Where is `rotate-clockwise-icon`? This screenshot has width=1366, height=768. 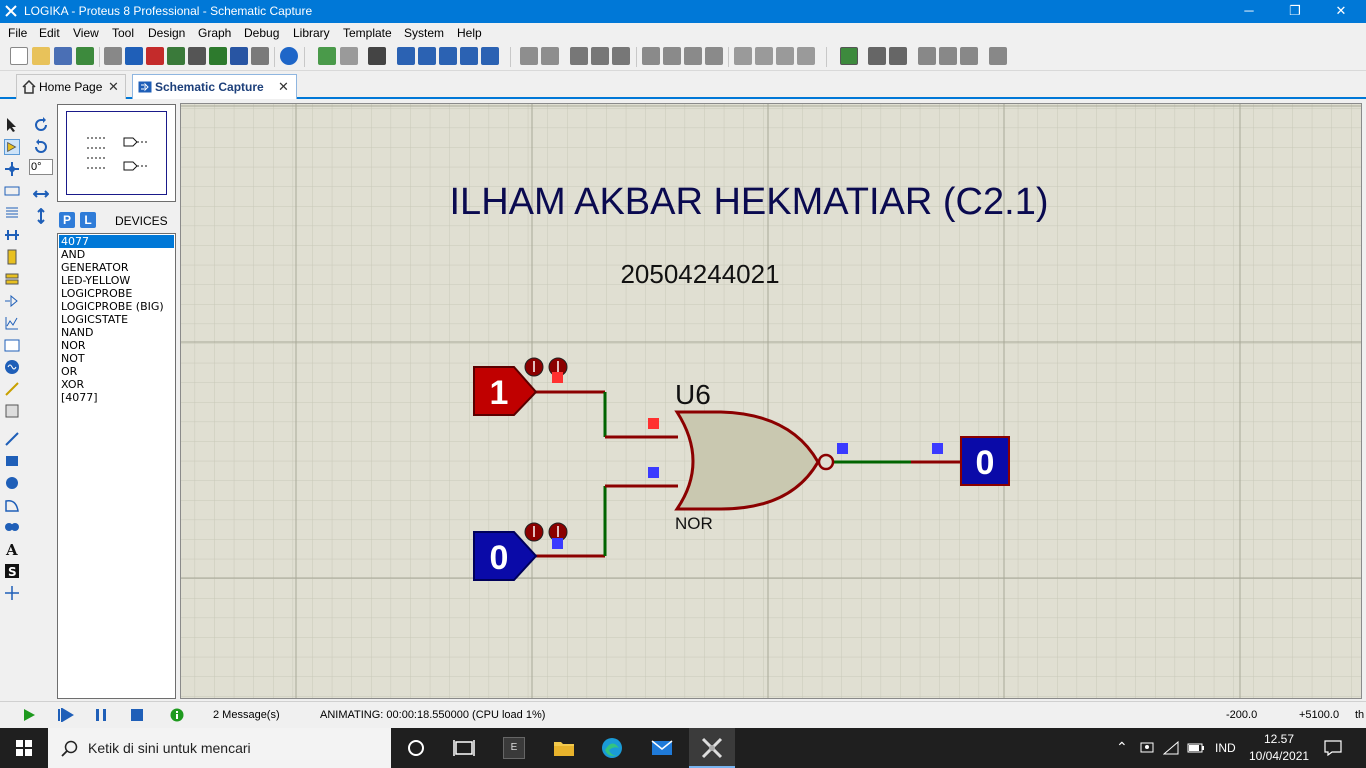
rotate-clockwise-icon is located at coordinates (41, 125).